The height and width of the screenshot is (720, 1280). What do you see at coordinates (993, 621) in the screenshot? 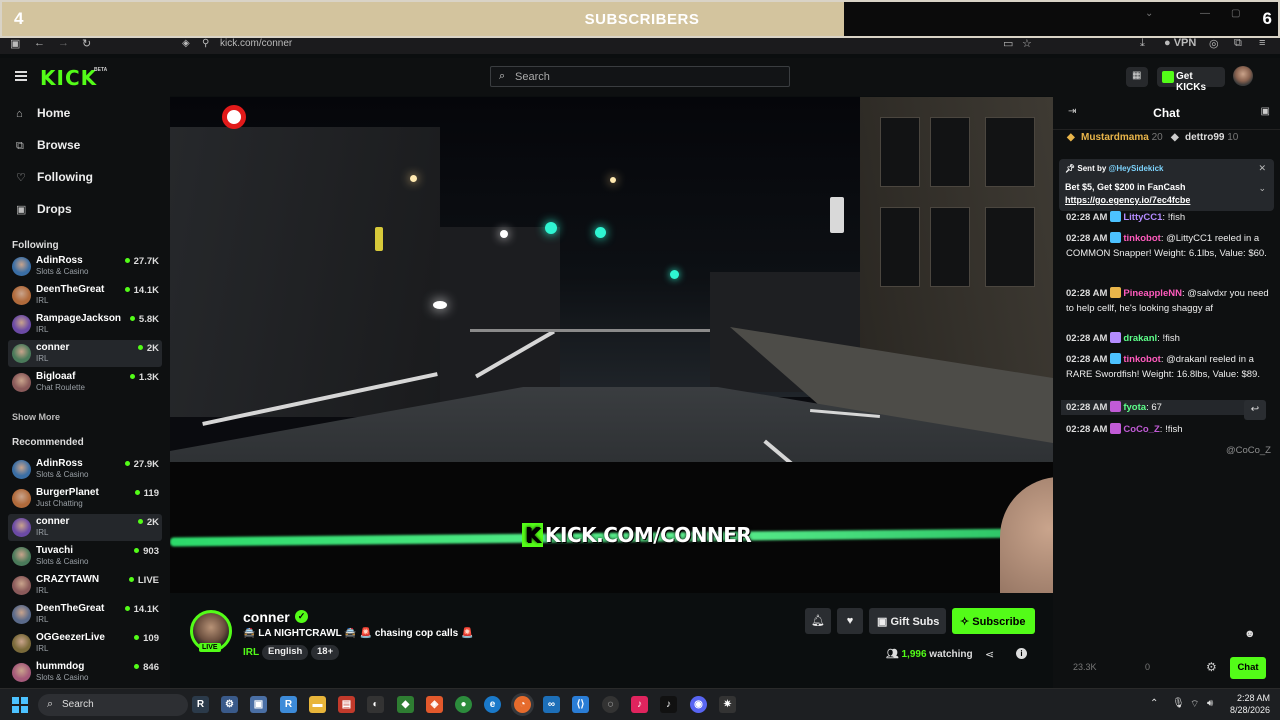
I see `subscribe-button: ✧ Subscribe` at bounding box center [993, 621].